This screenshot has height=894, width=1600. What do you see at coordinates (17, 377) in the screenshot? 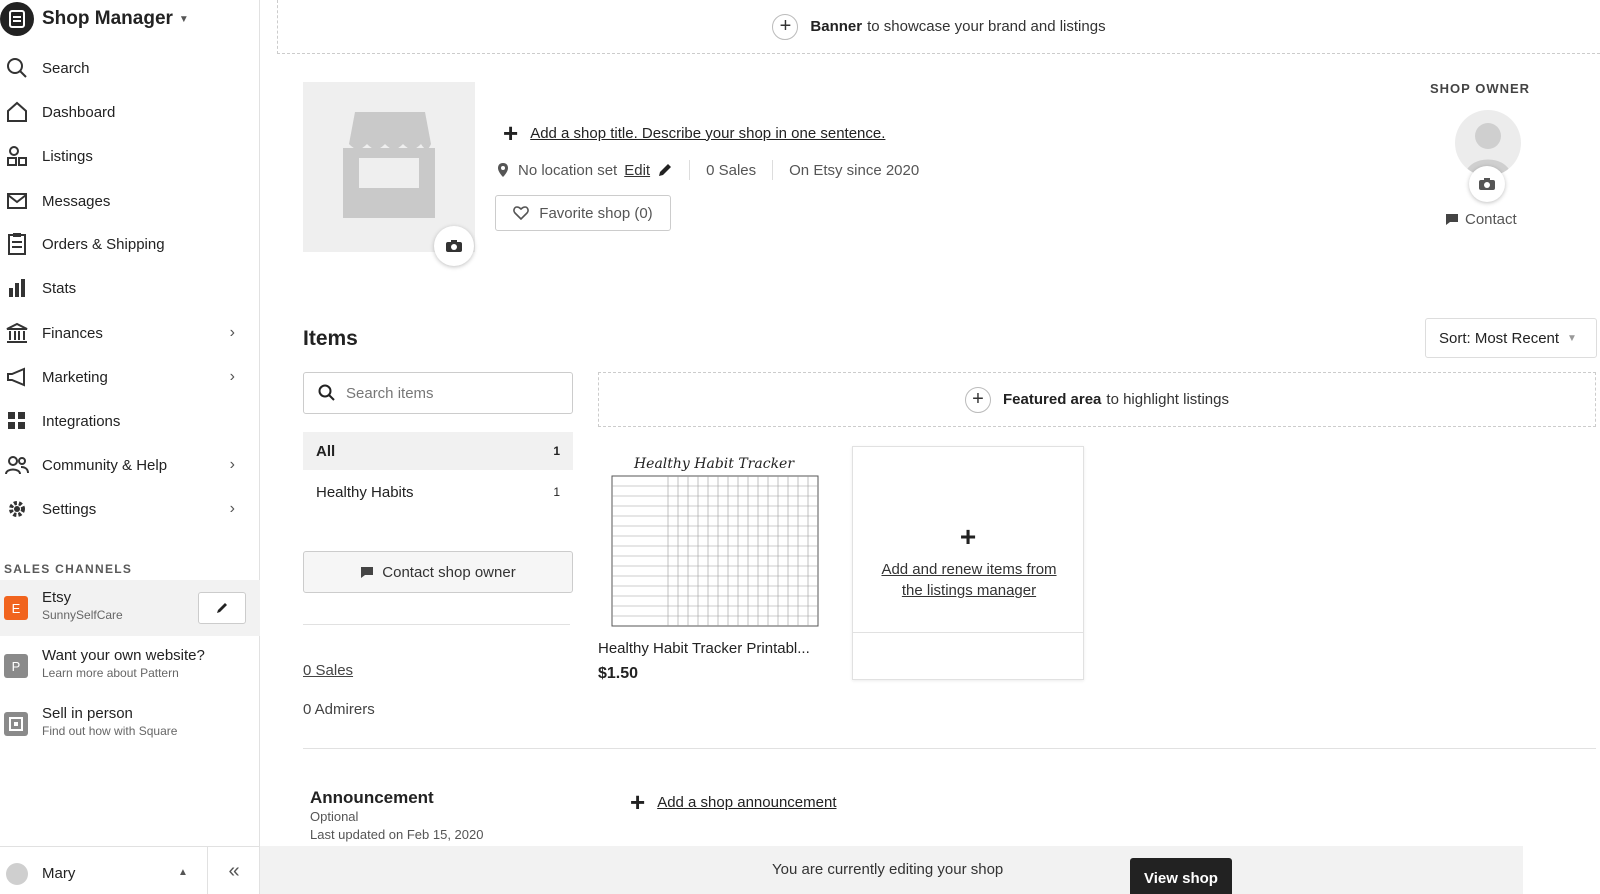
I see `megaphone-icon` at bounding box center [17, 377].